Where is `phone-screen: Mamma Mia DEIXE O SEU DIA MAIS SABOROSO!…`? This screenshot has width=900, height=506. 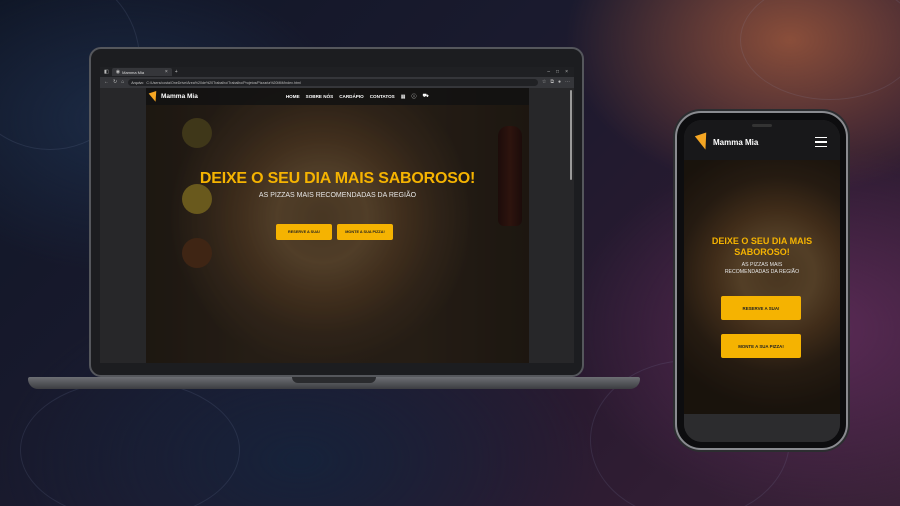 phone-screen: Mamma Mia DEIXE O SEU DIA MAIS SABOROSO!… is located at coordinates (762, 281).